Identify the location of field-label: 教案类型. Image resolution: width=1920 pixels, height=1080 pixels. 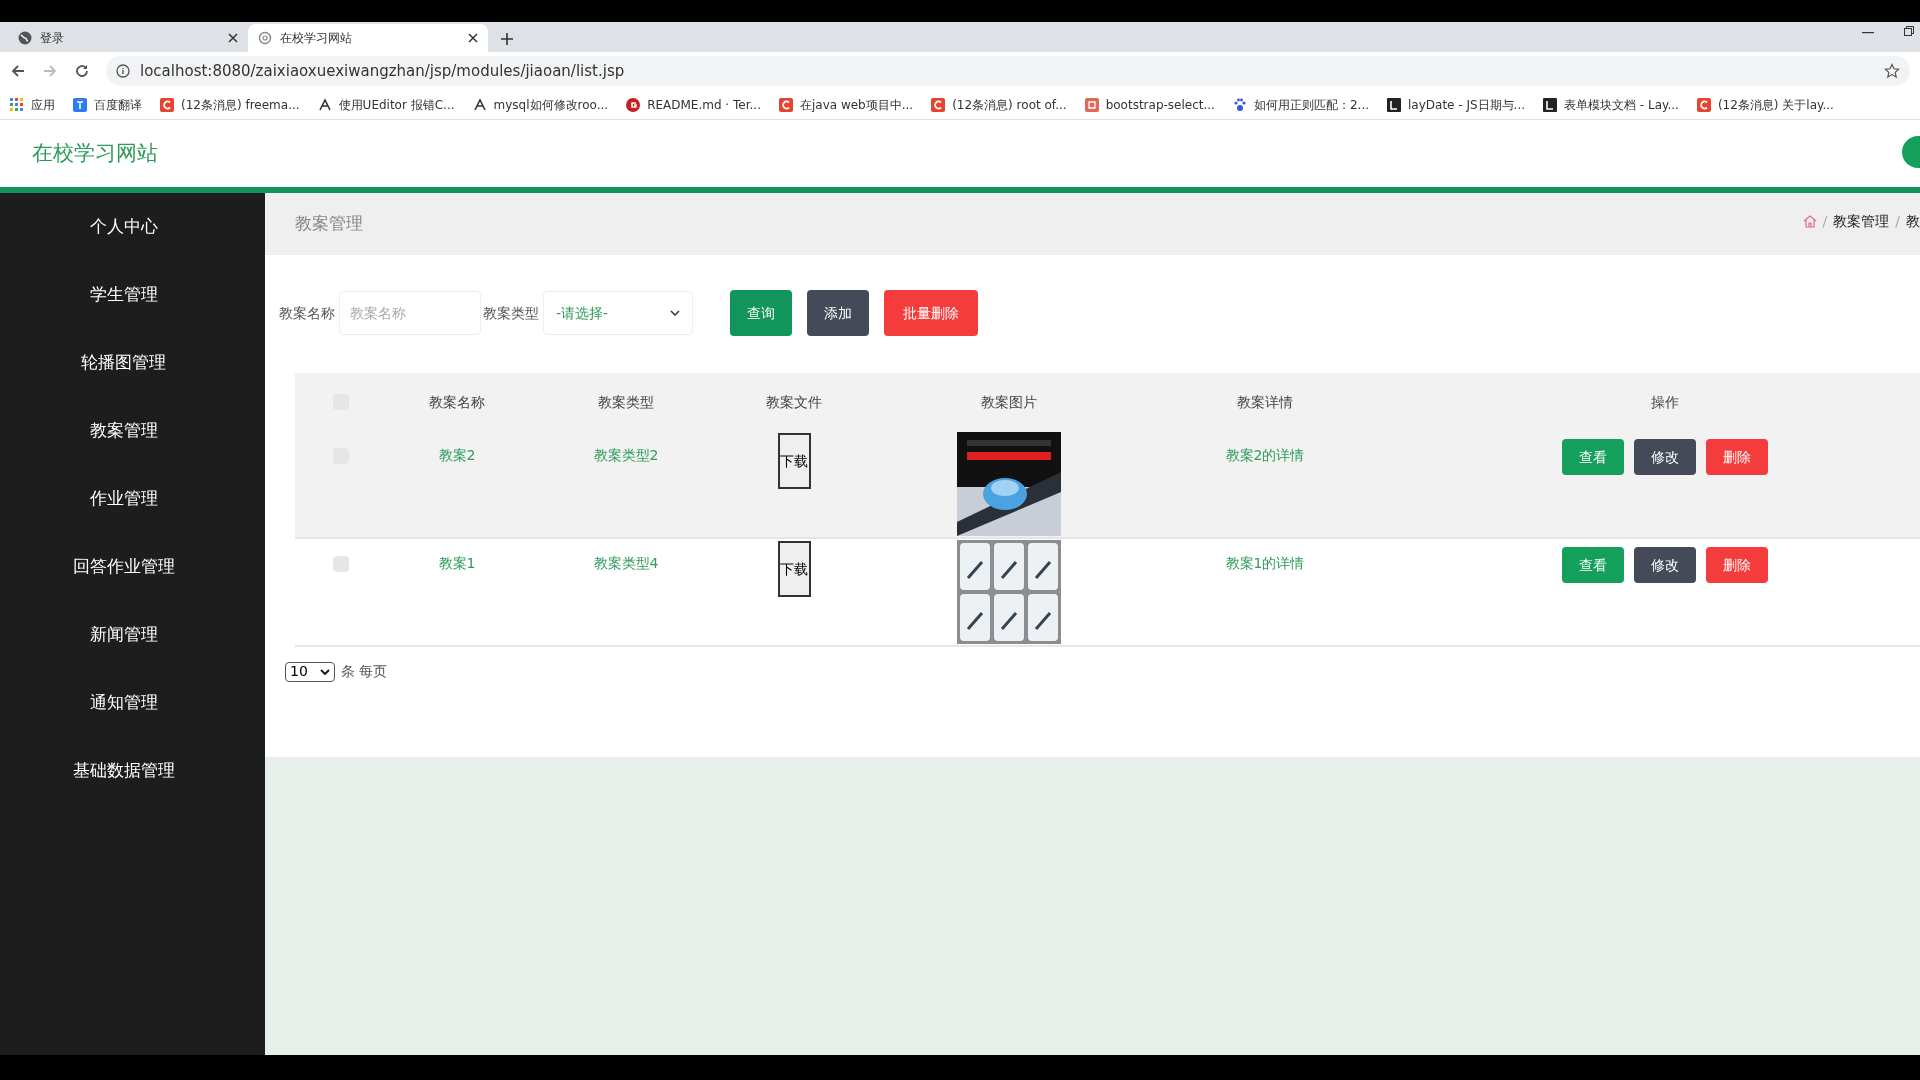
(511, 313).